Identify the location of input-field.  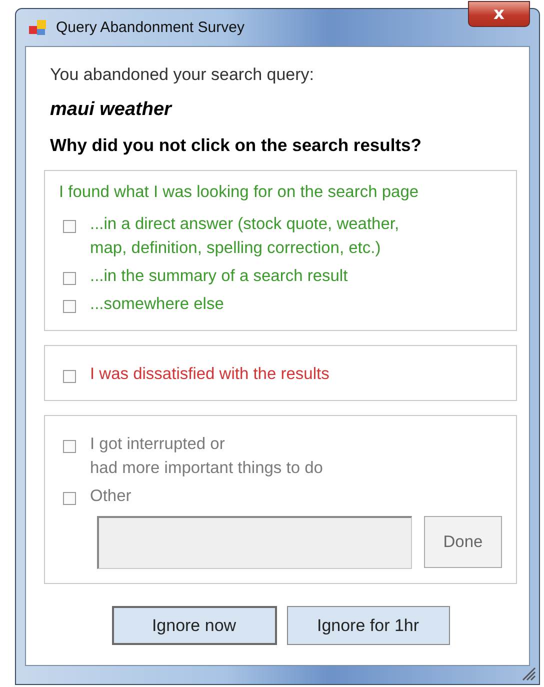
(254, 542).